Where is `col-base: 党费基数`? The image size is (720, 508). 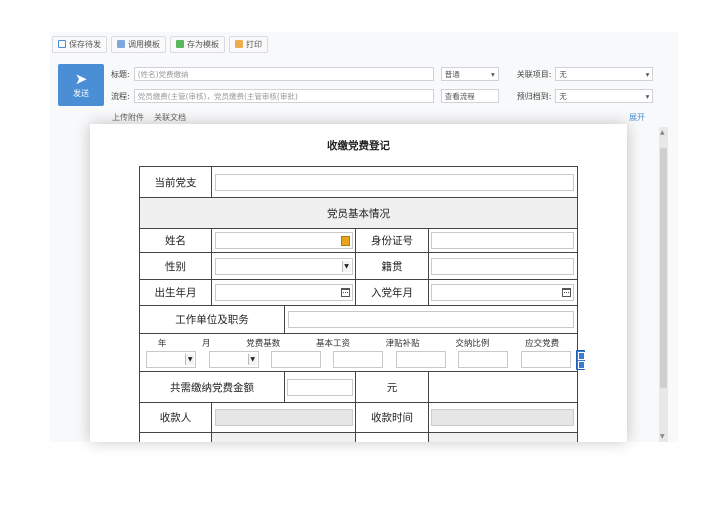 col-base: 党费基数 is located at coordinates (263, 343).